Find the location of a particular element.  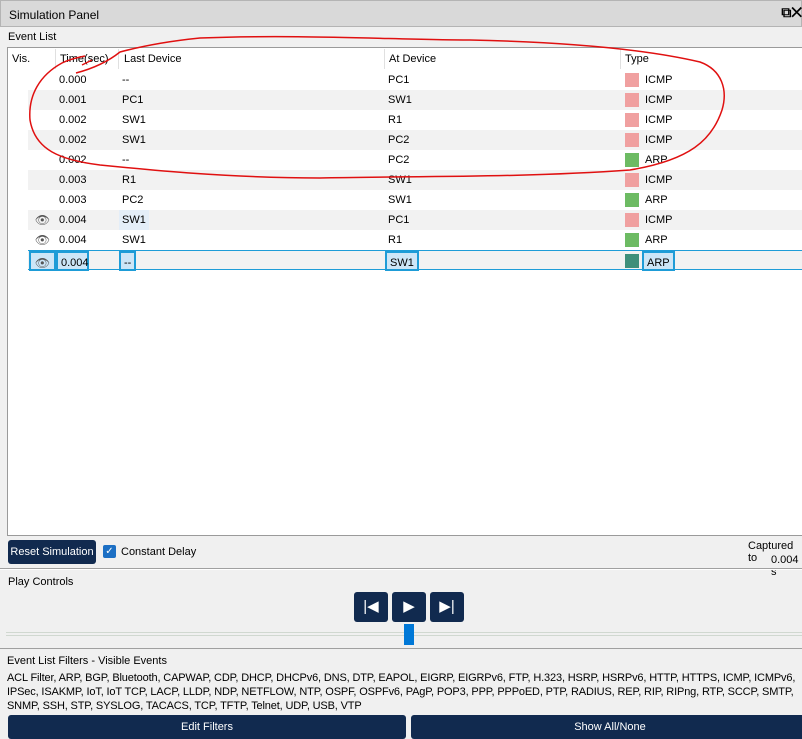

skip-forward-icon: ▶| is located at coordinates (447, 607).